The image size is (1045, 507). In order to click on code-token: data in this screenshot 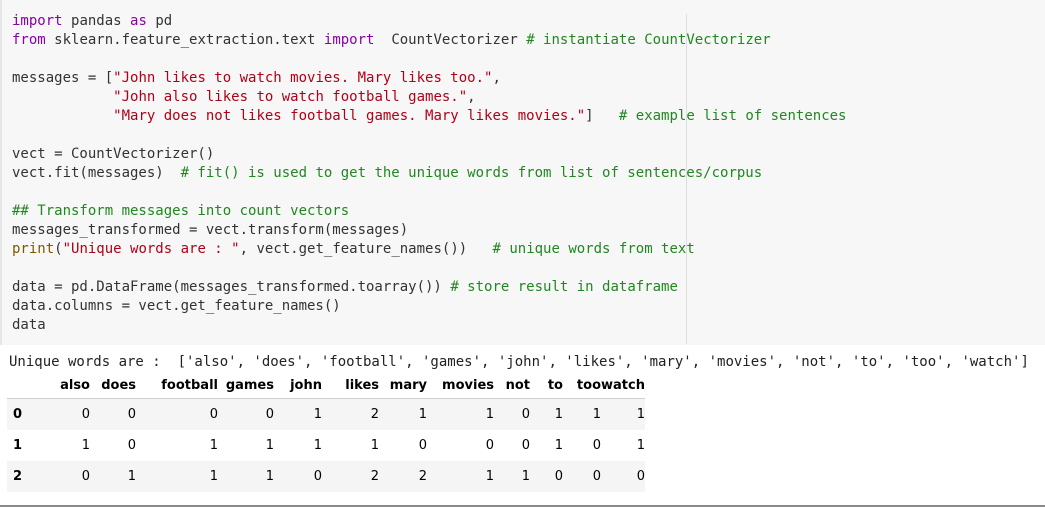, I will do `click(29, 325)`.